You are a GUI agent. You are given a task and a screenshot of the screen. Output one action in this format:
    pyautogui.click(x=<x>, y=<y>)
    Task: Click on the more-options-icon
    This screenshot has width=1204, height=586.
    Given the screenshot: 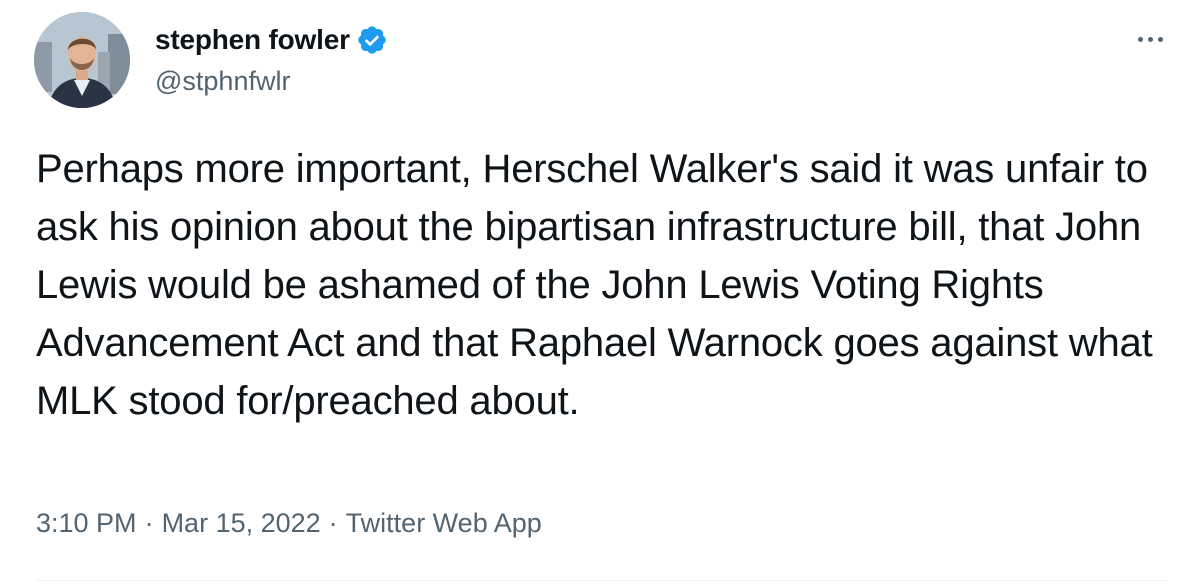 What is the action you would take?
    pyautogui.click(x=1150, y=39)
    